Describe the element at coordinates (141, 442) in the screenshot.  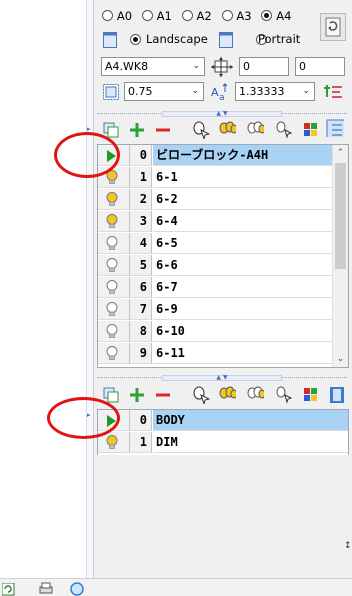
I see `row-number: 1` at that location.